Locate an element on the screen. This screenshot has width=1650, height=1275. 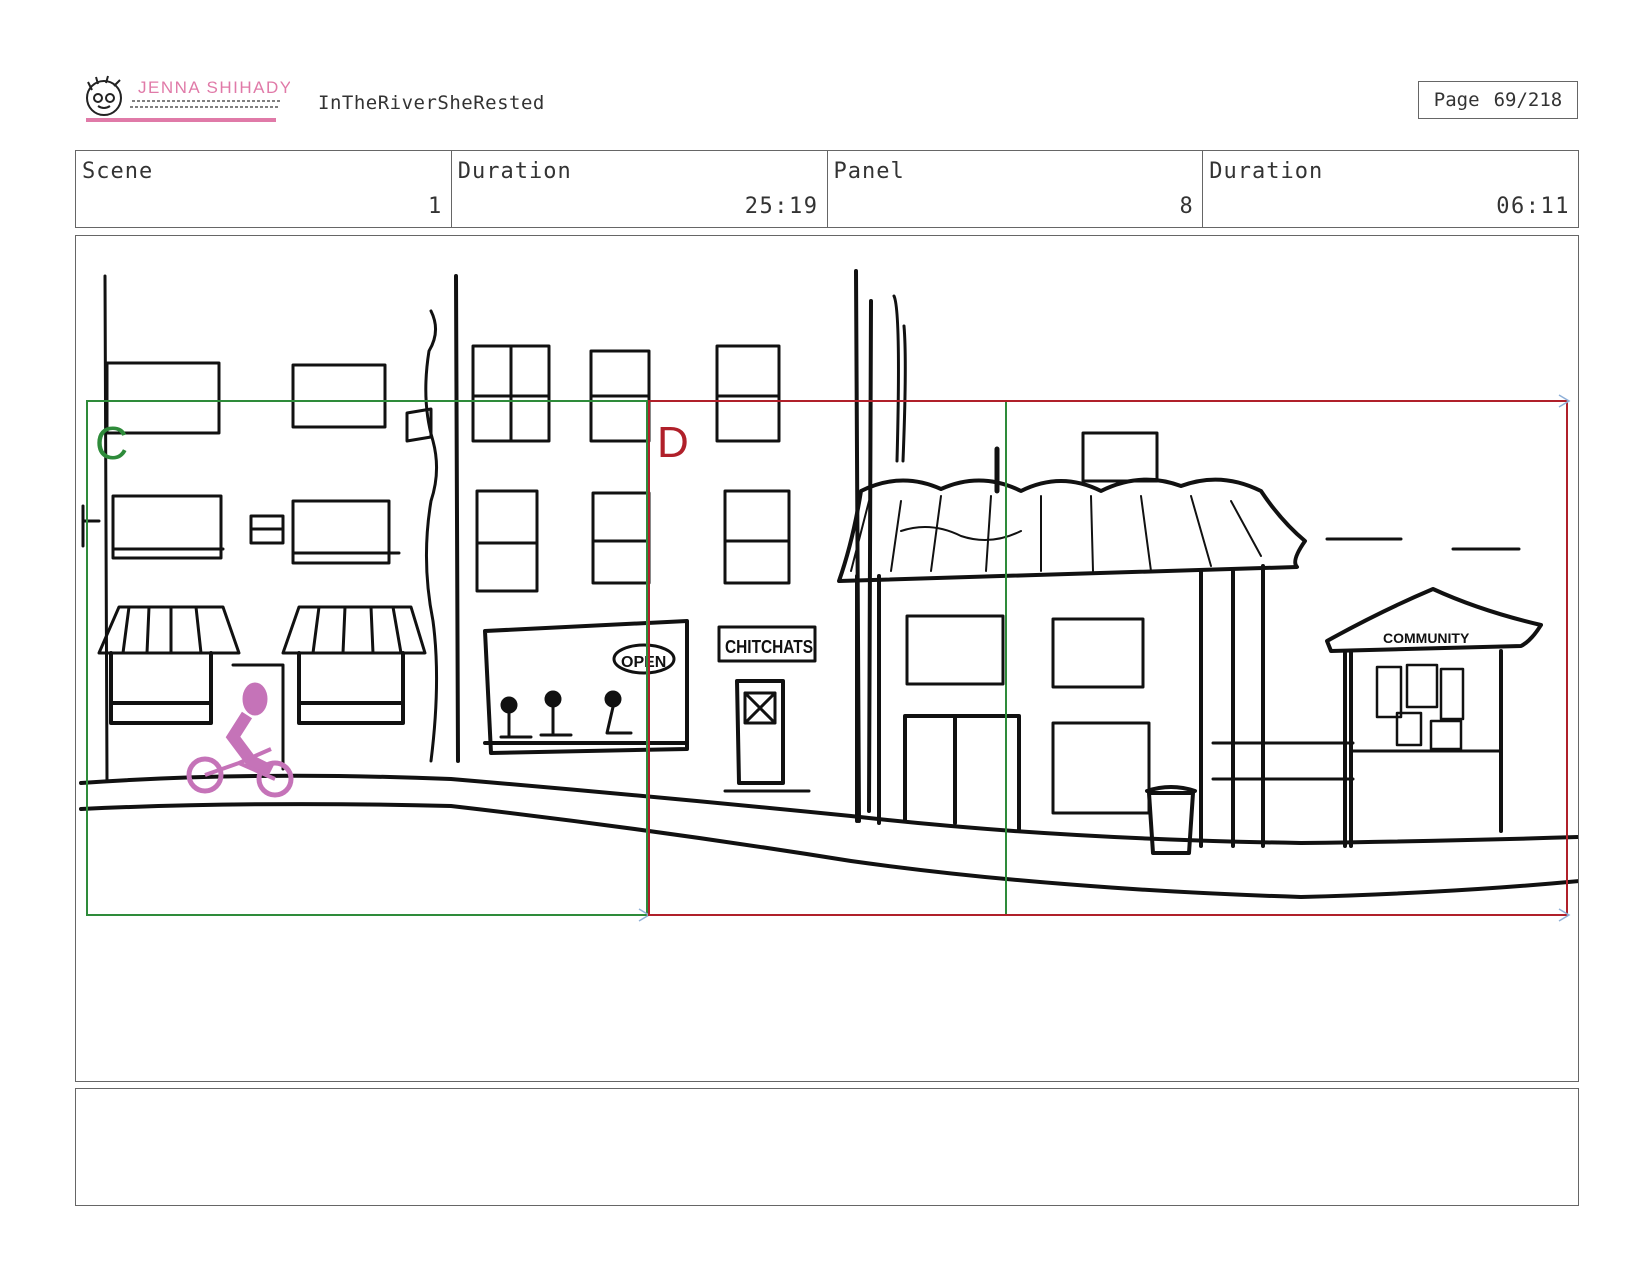
scene-duration-value: 25:19 is located at coordinates (781, 206).